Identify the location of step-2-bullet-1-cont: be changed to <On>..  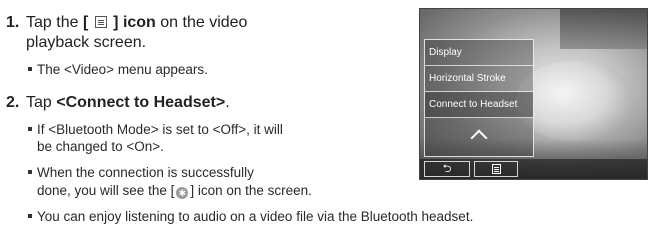
(100, 146).